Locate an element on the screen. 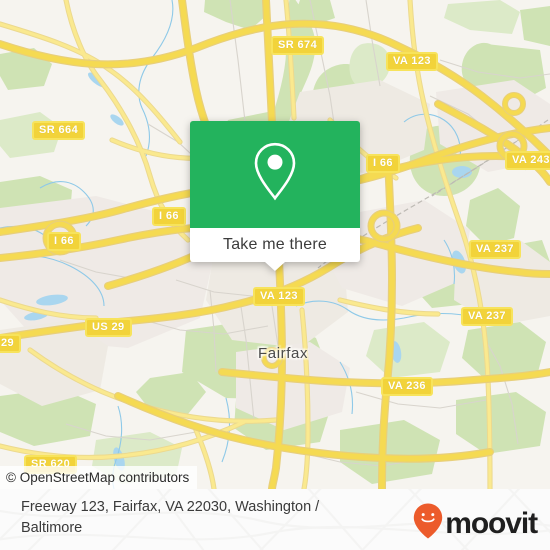 The width and height of the screenshot is (550, 550). callout-image-area is located at coordinates (275, 174).